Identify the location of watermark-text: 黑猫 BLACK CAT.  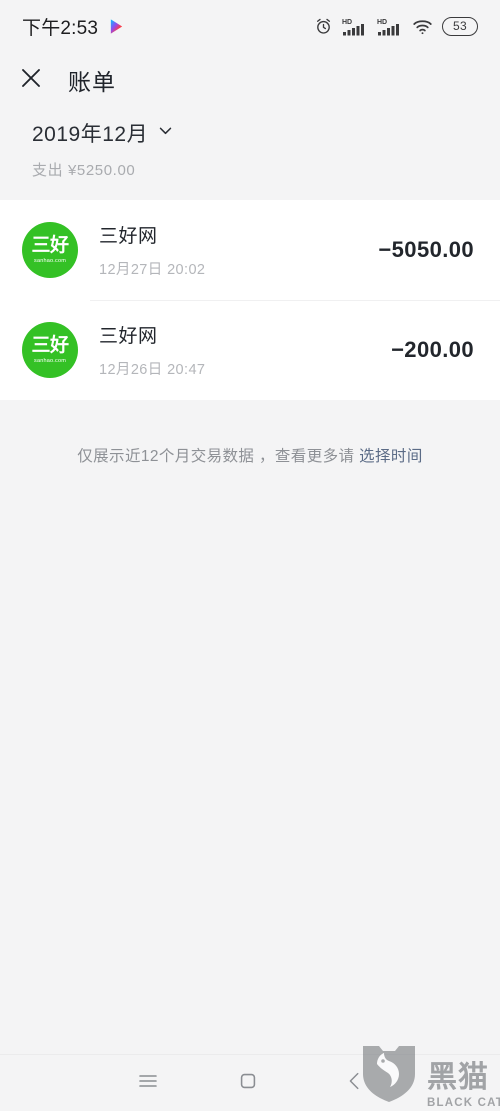
(463, 1084).